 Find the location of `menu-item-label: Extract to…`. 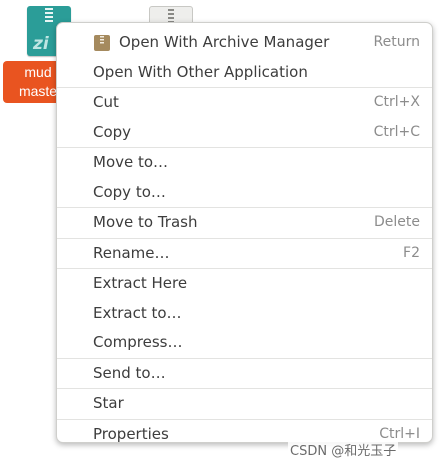

menu-item-label: Extract to… is located at coordinates (137, 312).